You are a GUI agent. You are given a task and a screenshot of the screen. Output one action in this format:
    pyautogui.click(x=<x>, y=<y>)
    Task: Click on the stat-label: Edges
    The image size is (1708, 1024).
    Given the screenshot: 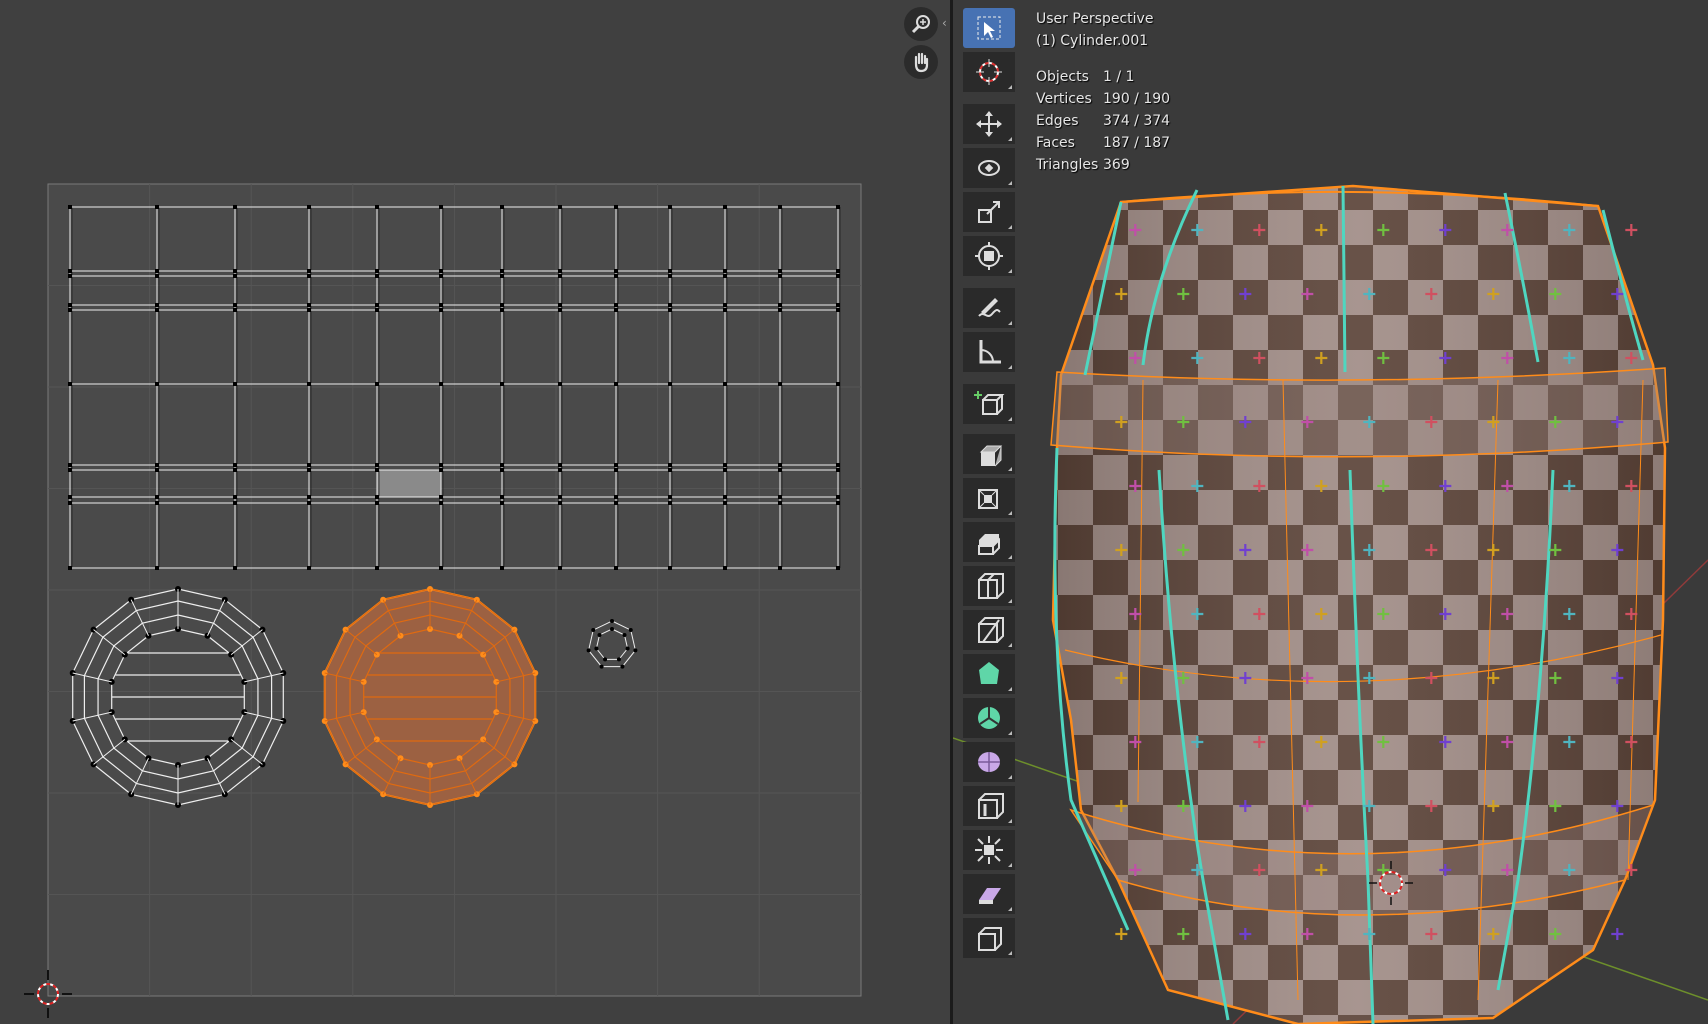 What is the action you would take?
    pyautogui.click(x=1057, y=121)
    